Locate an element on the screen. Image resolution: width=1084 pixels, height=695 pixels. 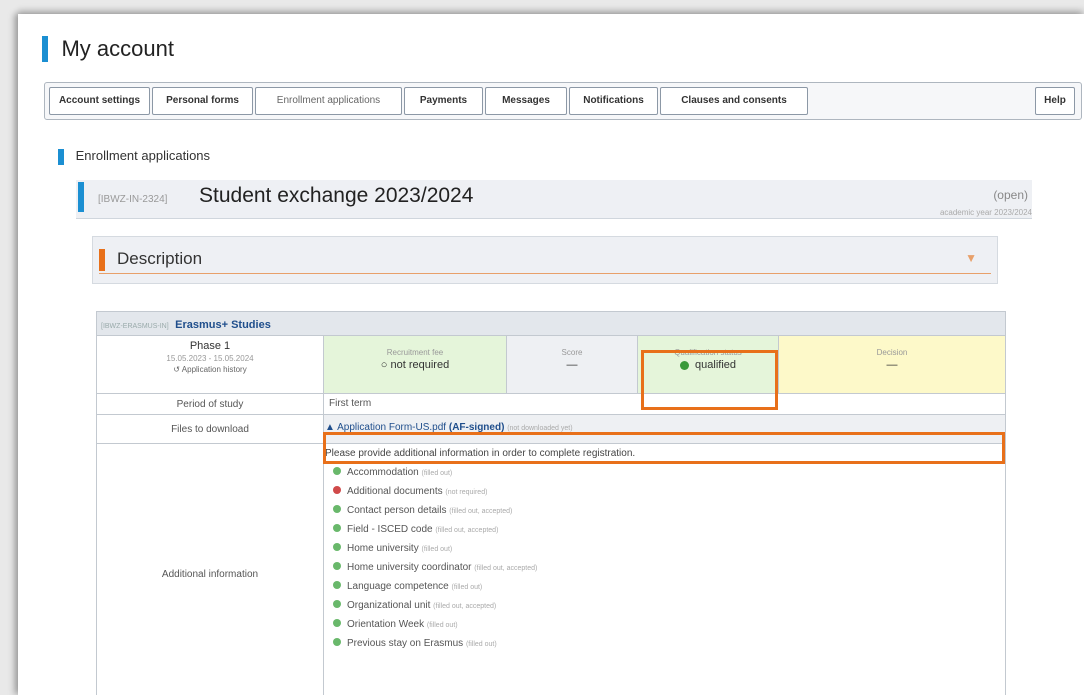
tab-personal-forms: Personal forms is located at coordinates (202, 101).